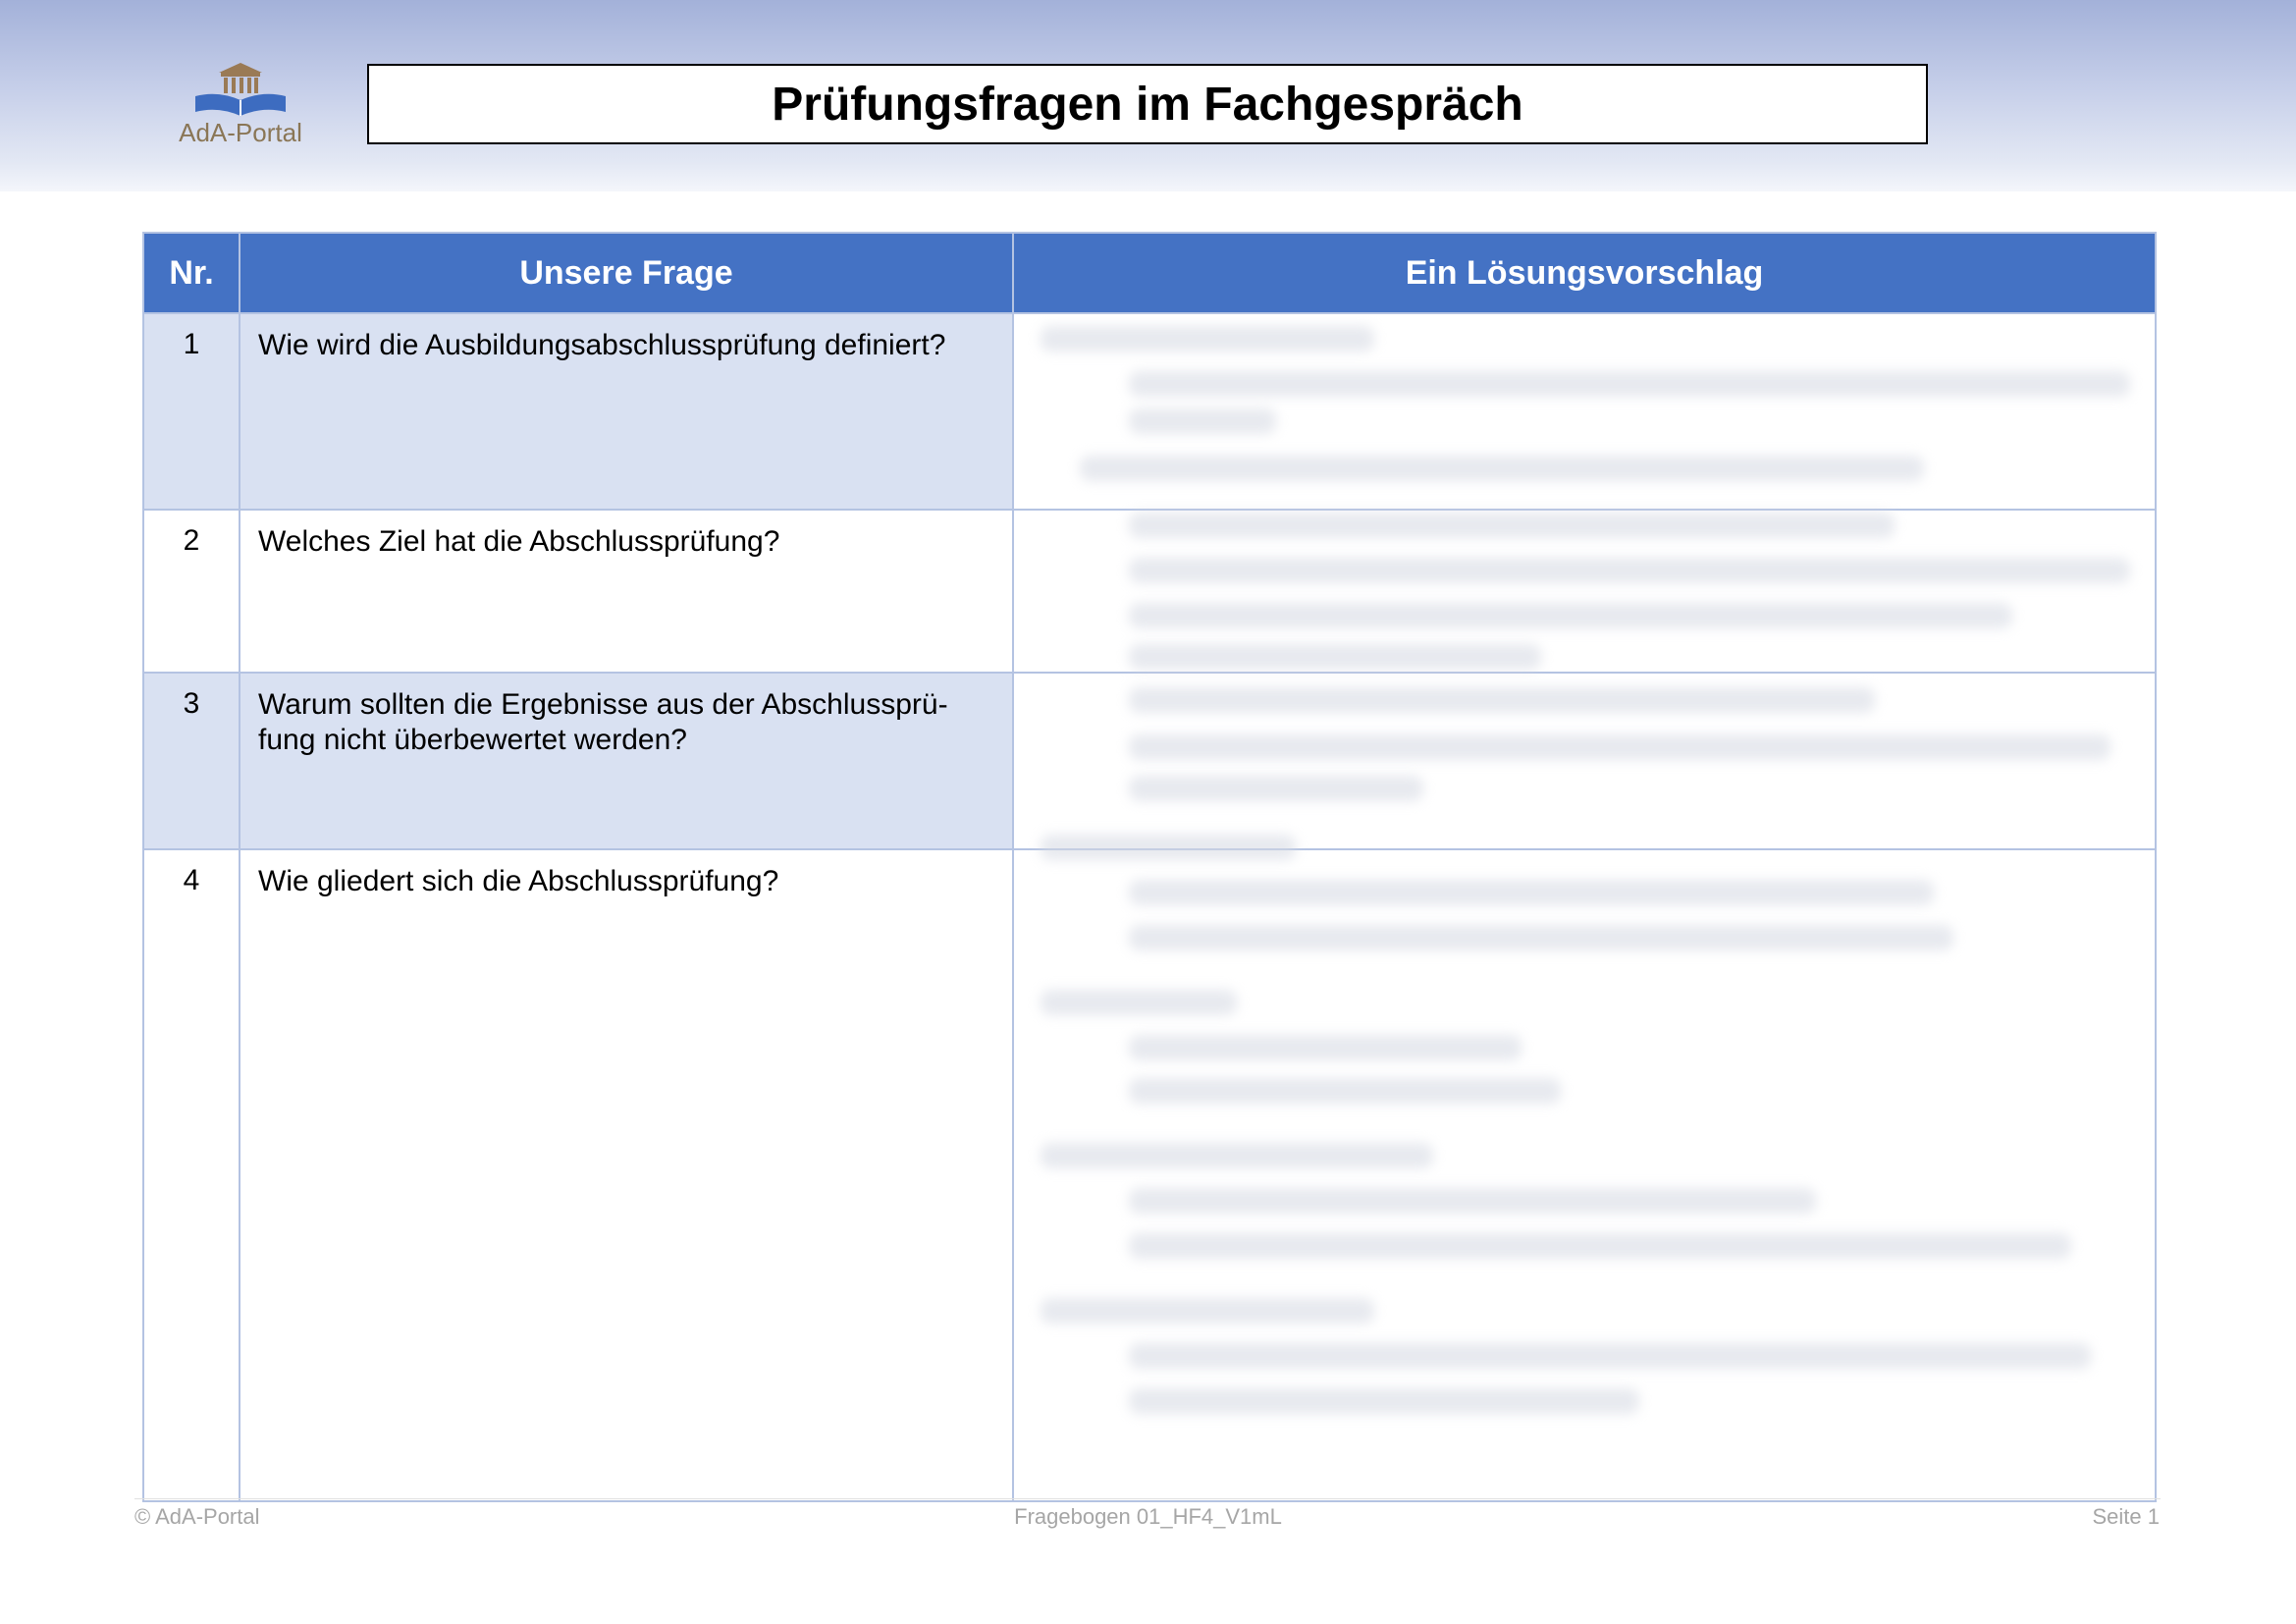 The image size is (2296, 1624). Describe the element at coordinates (1585, 273) in the screenshot. I see `column-header-answer: Ein Lösungsvorschlag` at that location.